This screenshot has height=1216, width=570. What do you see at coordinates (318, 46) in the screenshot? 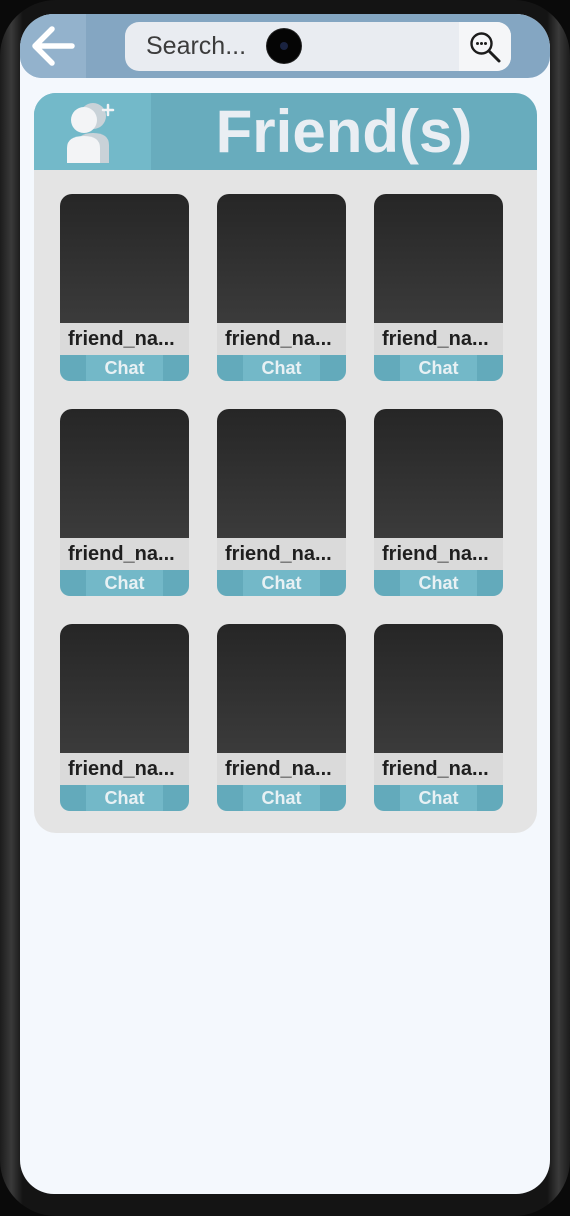
I see `search-box` at bounding box center [318, 46].